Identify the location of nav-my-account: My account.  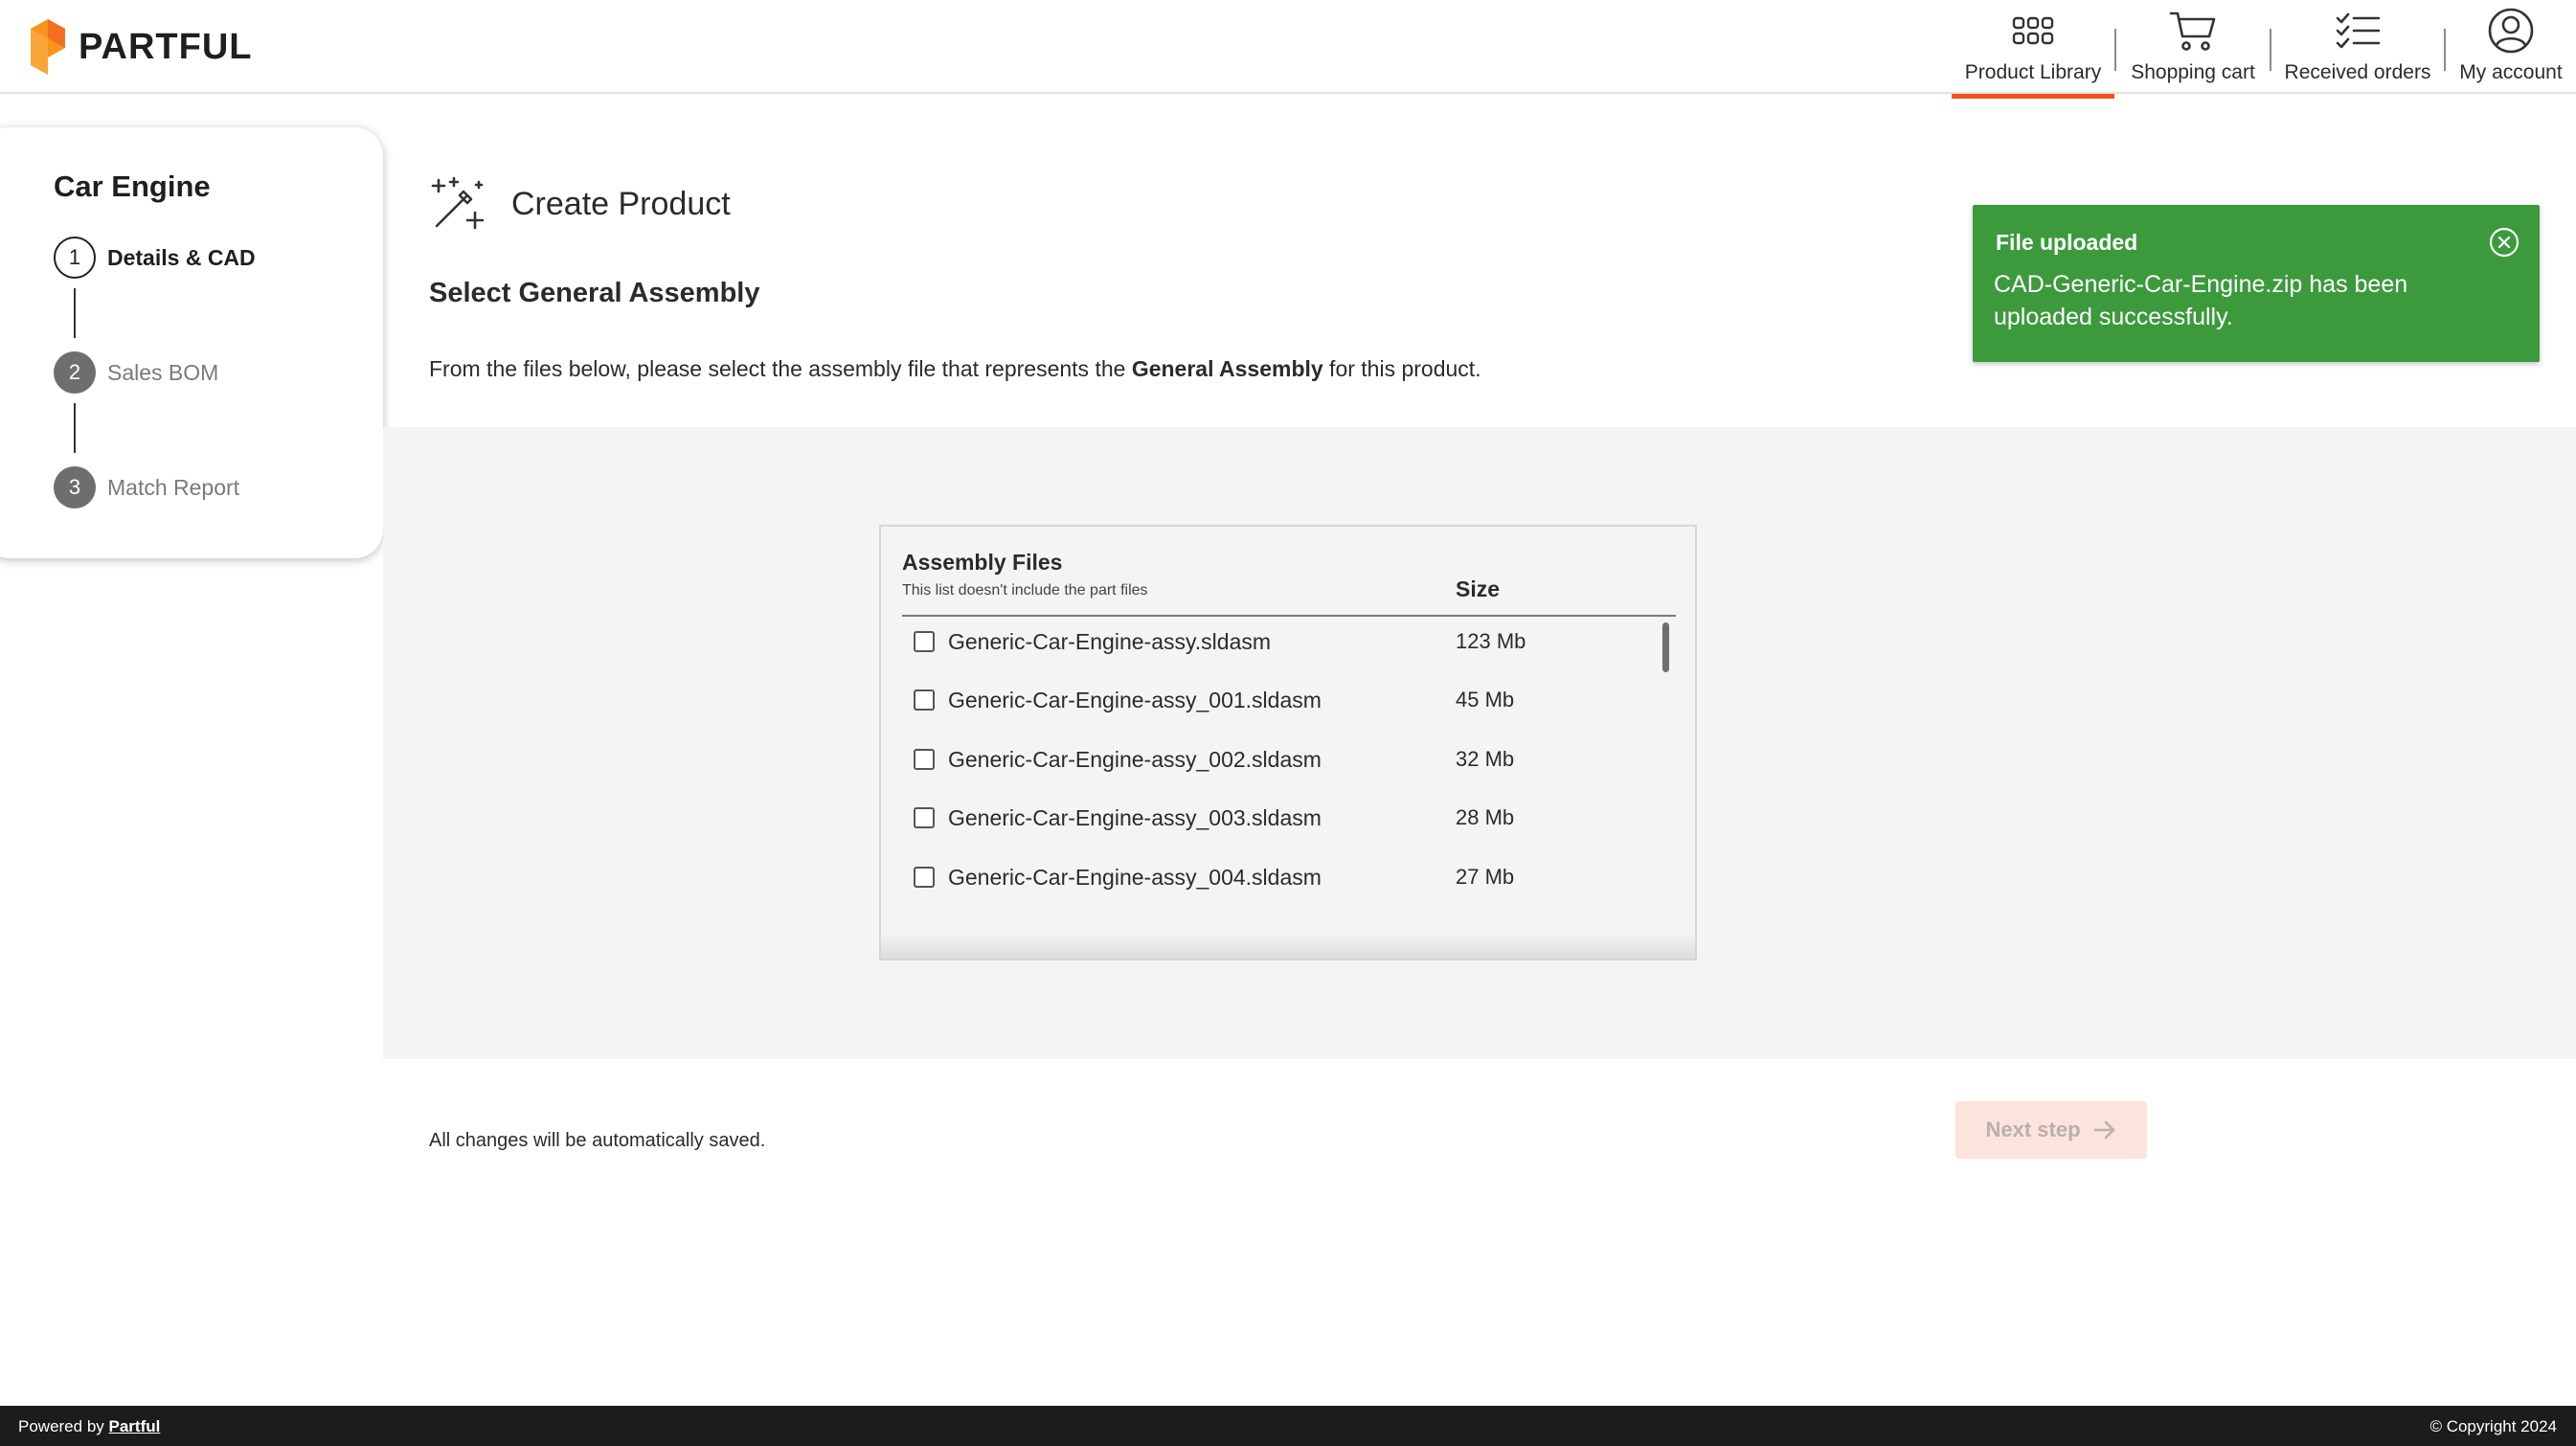
(2511, 47).